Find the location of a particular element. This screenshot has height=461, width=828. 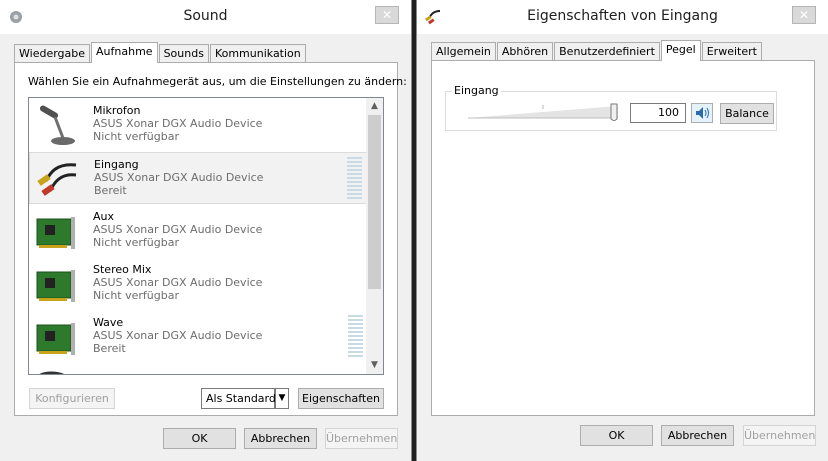

tab-advanced: Erweitert is located at coordinates (731, 51).